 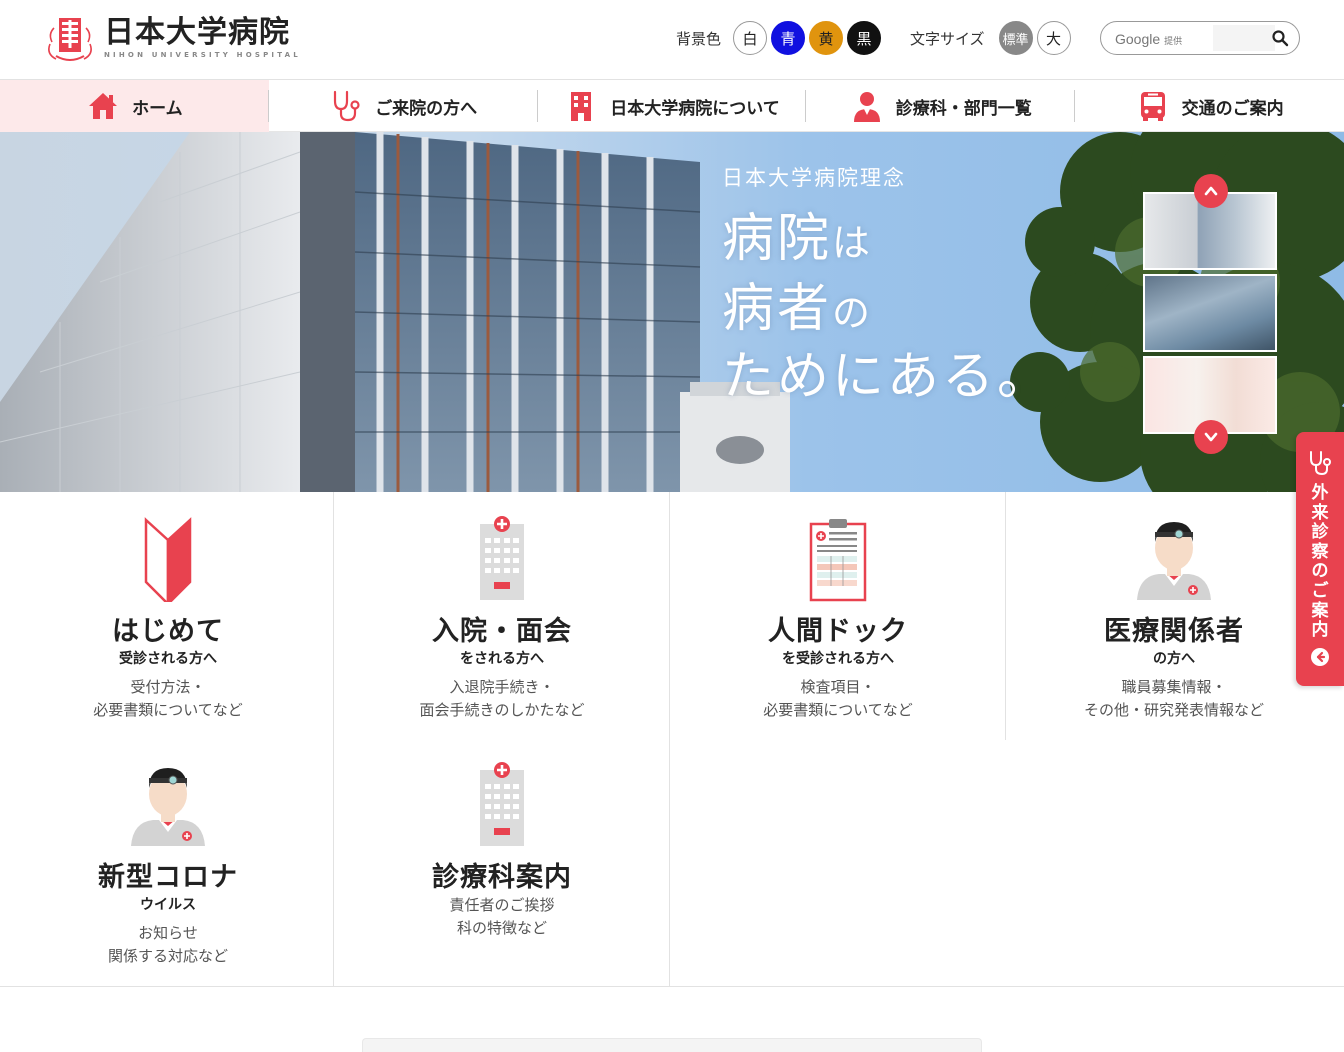 What do you see at coordinates (426, 108) in the screenshot?
I see `nav-label: ご来院の方へ` at bounding box center [426, 108].